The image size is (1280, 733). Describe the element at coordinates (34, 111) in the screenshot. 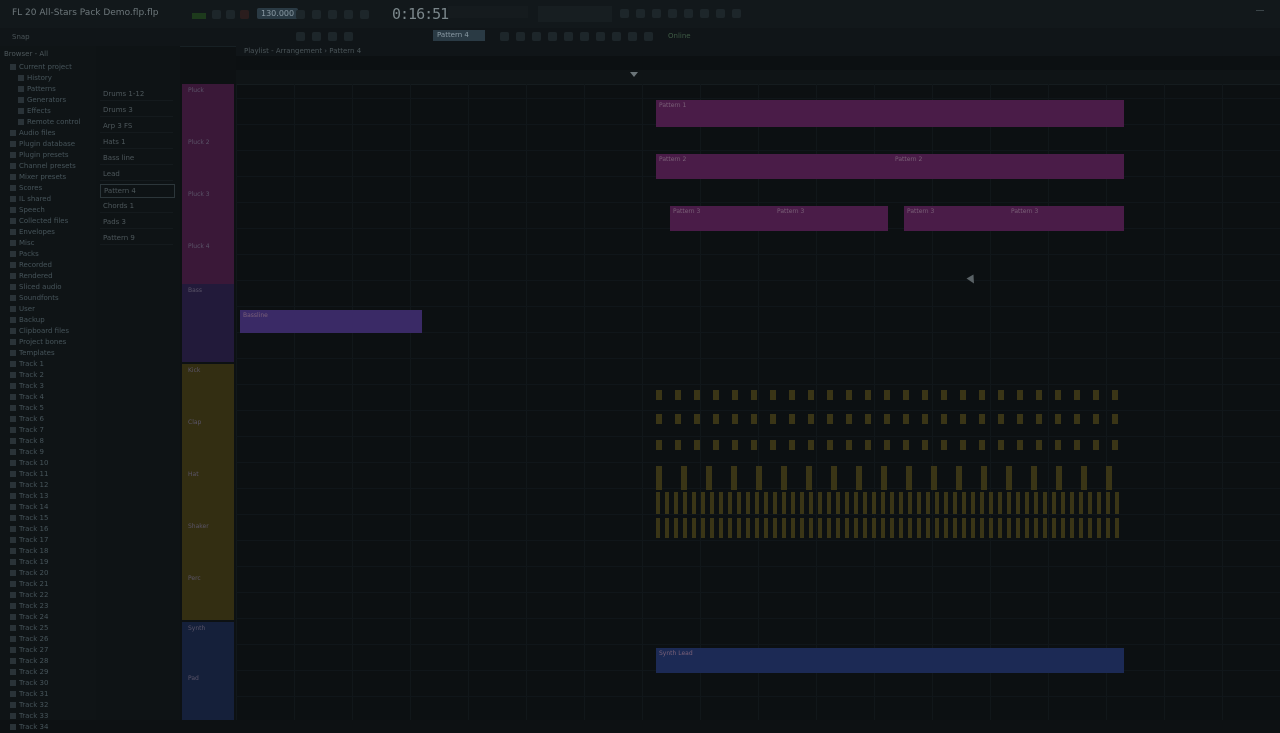

I see `browser-item: Effects` at that location.